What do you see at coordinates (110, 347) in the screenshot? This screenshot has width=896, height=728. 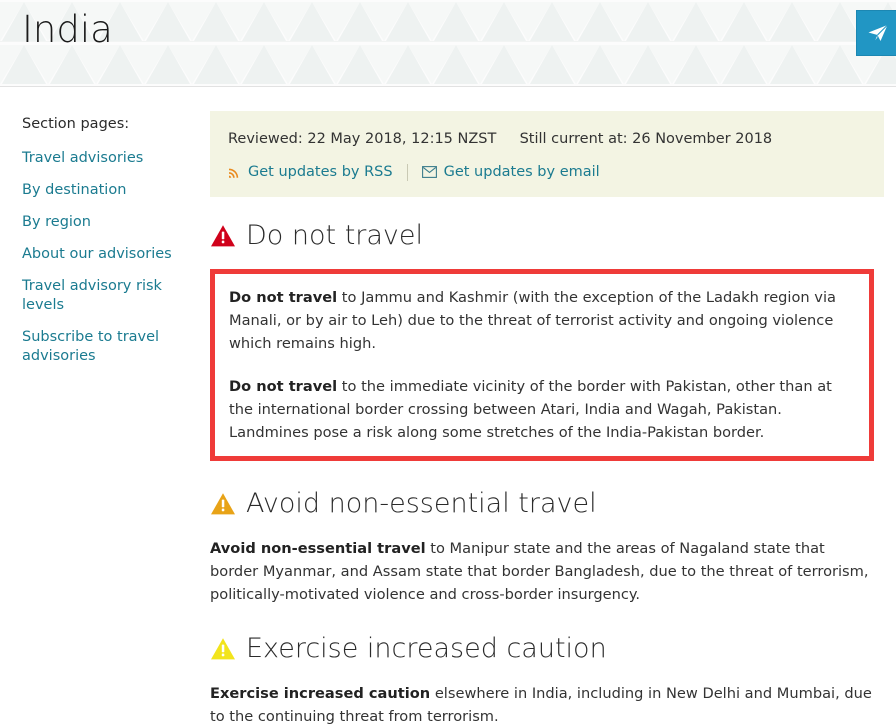 I see `sidebar-item-subscribe-to-travel-advisories: Subscribe to travel advisories` at bounding box center [110, 347].